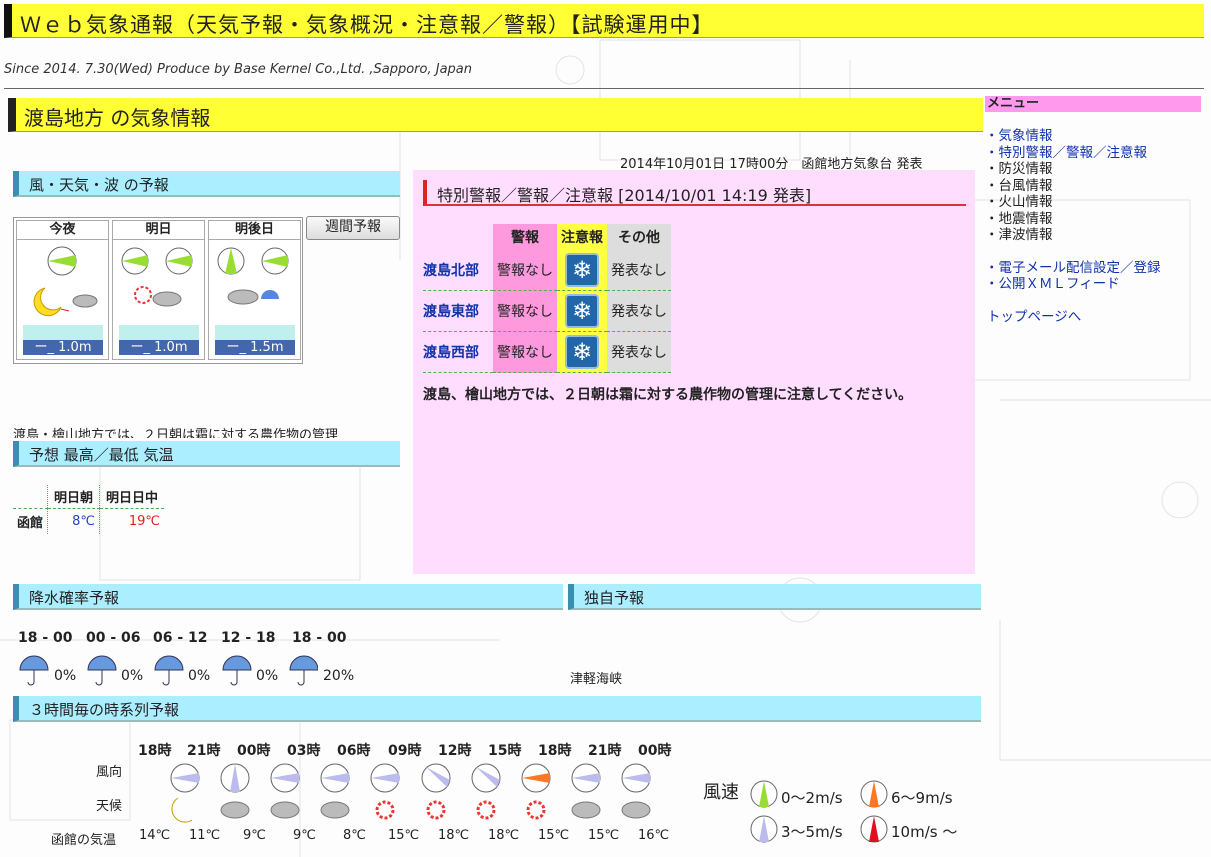  What do you see at coordinates (455, 751) in the screenshot?
I see `series-hour: 12時` at bounding box center [455, 751].